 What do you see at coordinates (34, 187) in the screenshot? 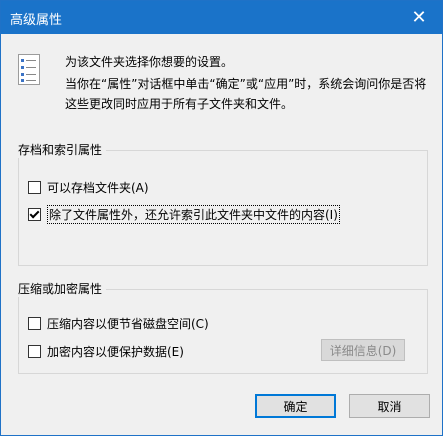
I see `archive-checkbox` at bounding box center [34, 187].